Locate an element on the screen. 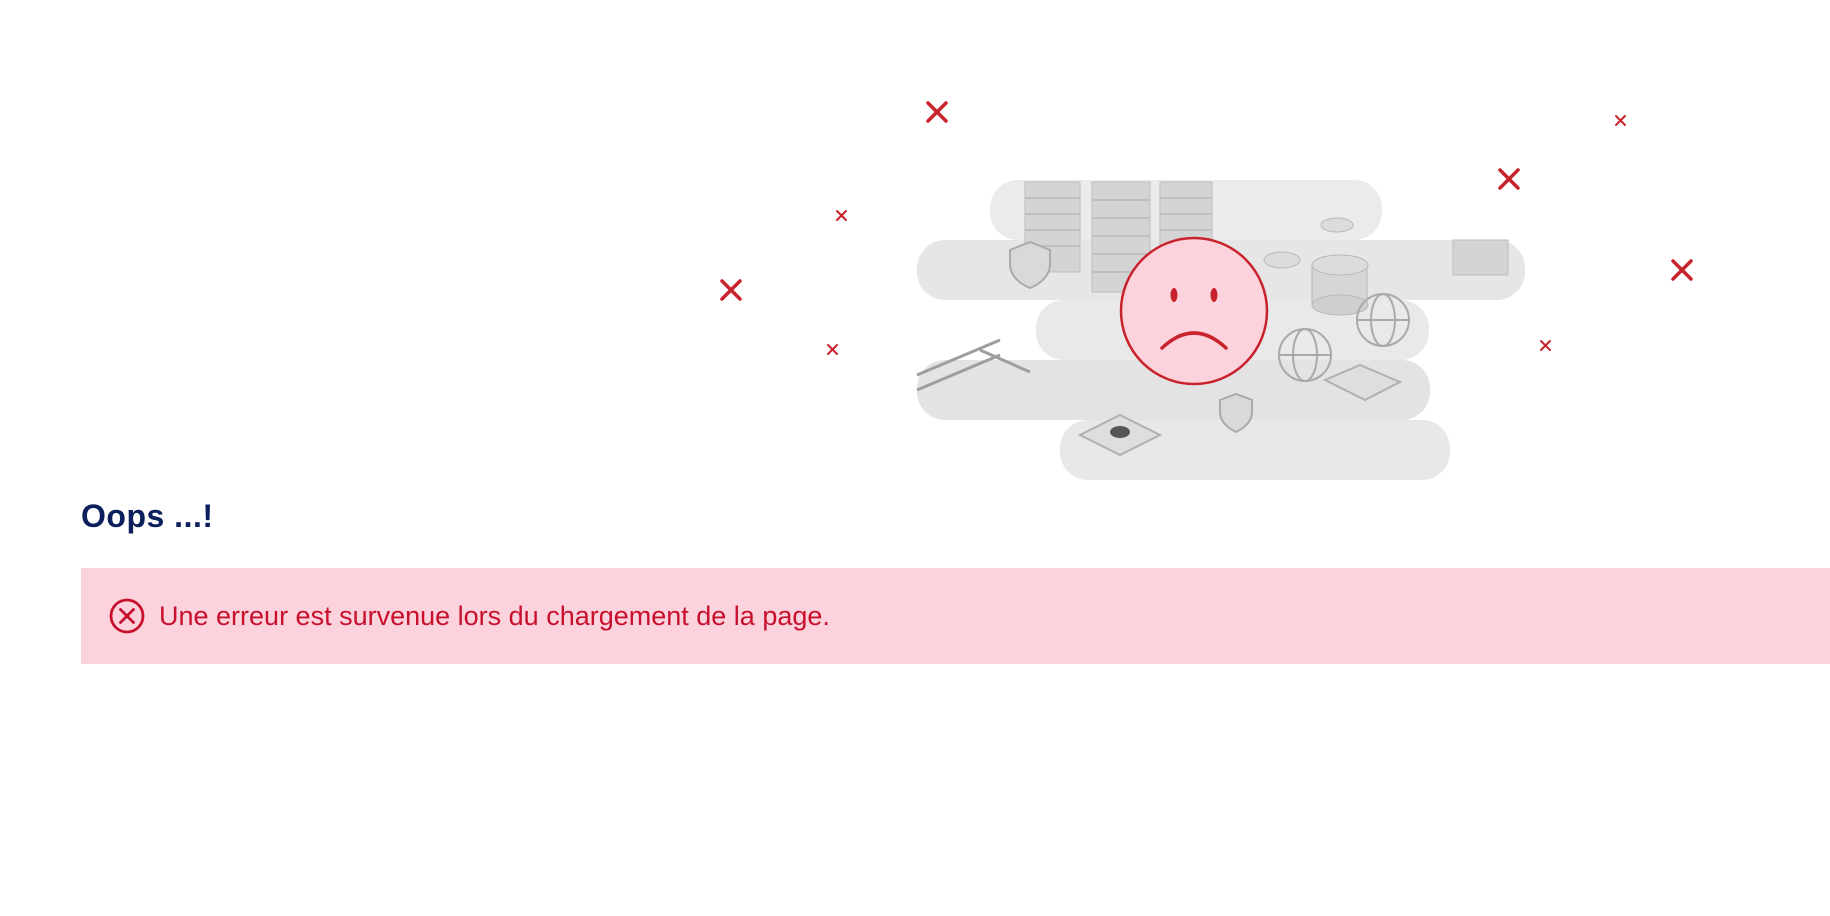  sad-face-icon is located at coordinates (1194, 311).